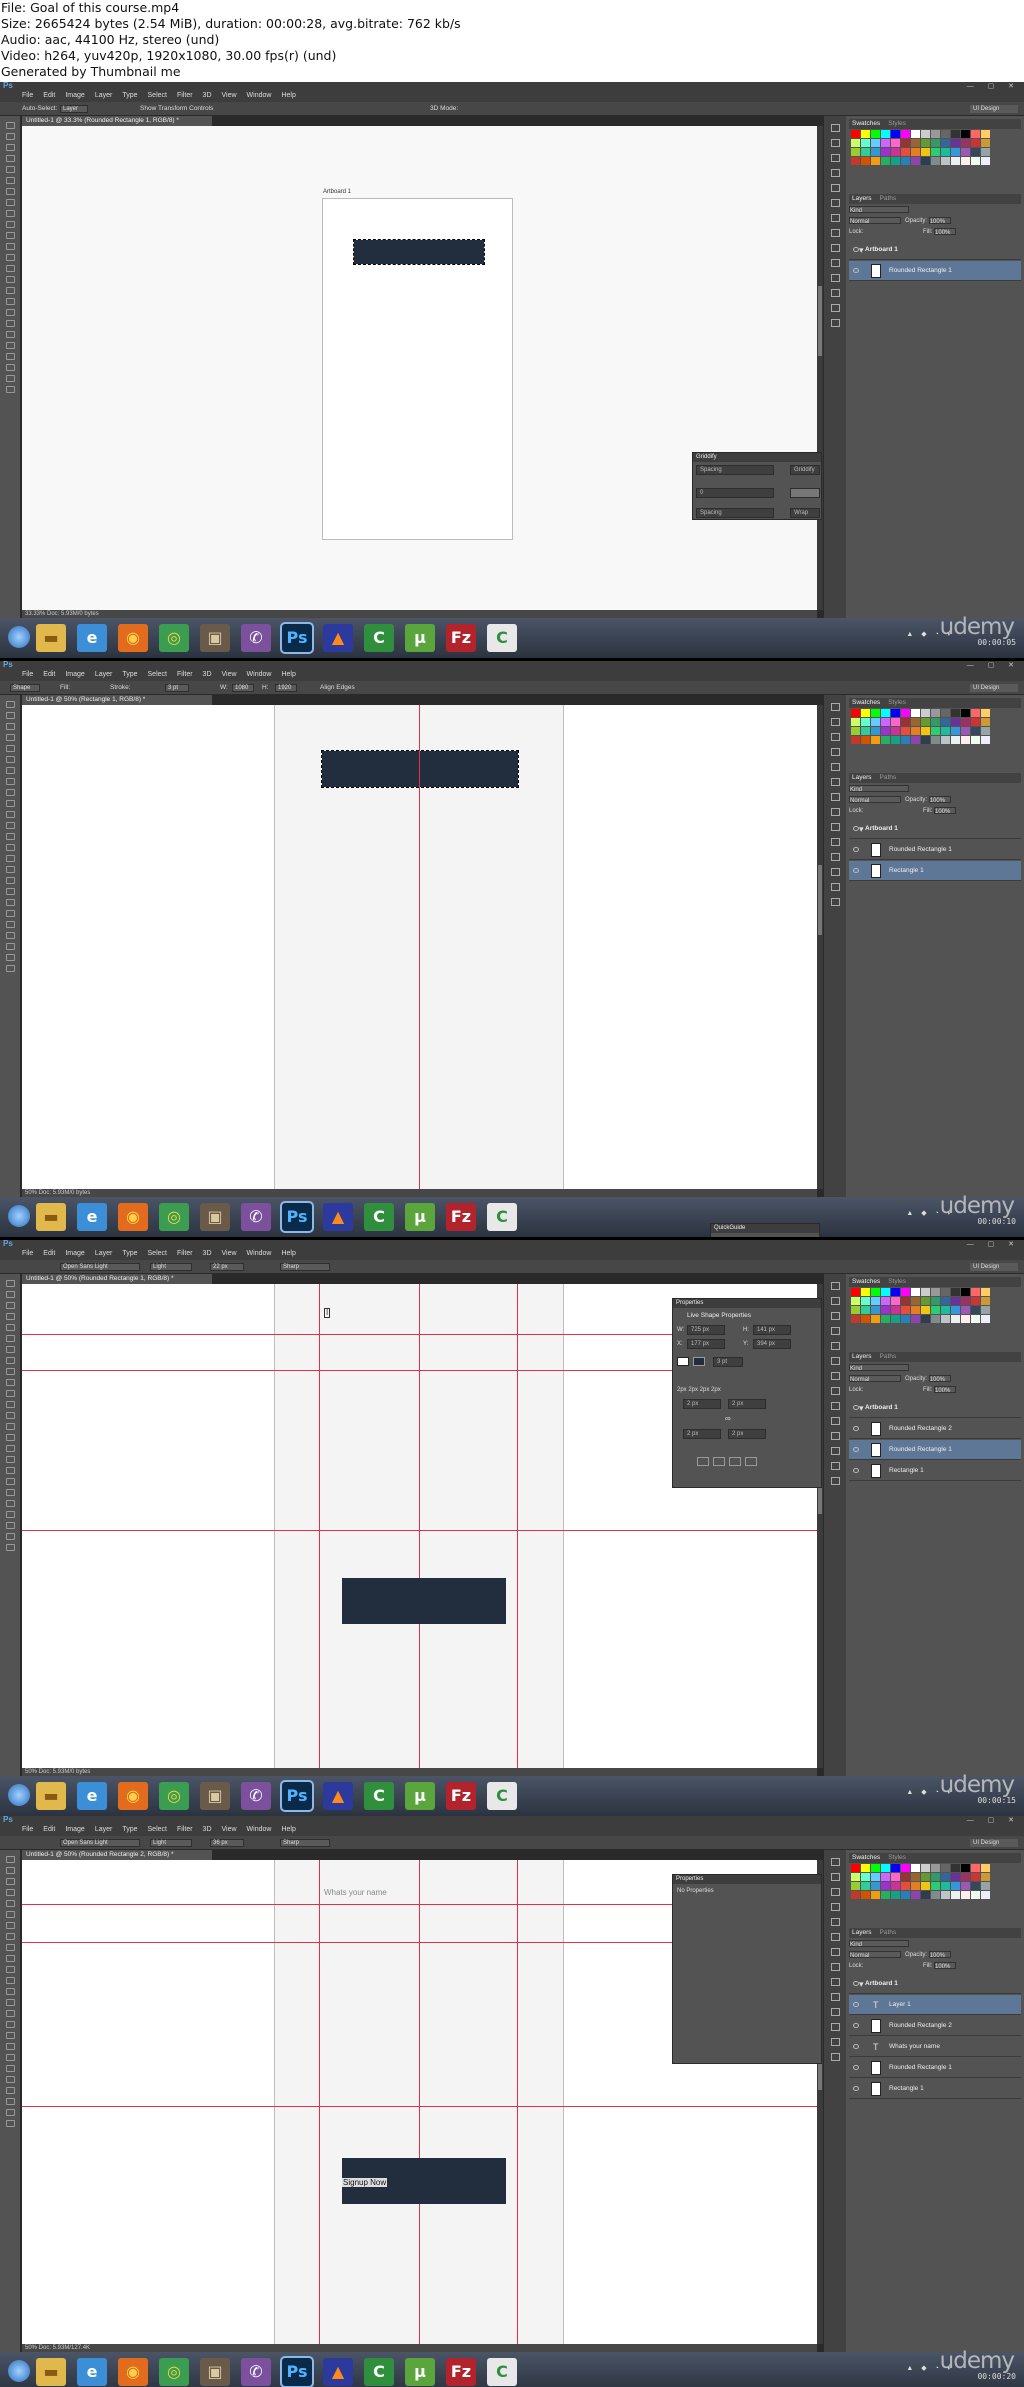  I want to click on brush-tool-icon, so click(10, 1947).